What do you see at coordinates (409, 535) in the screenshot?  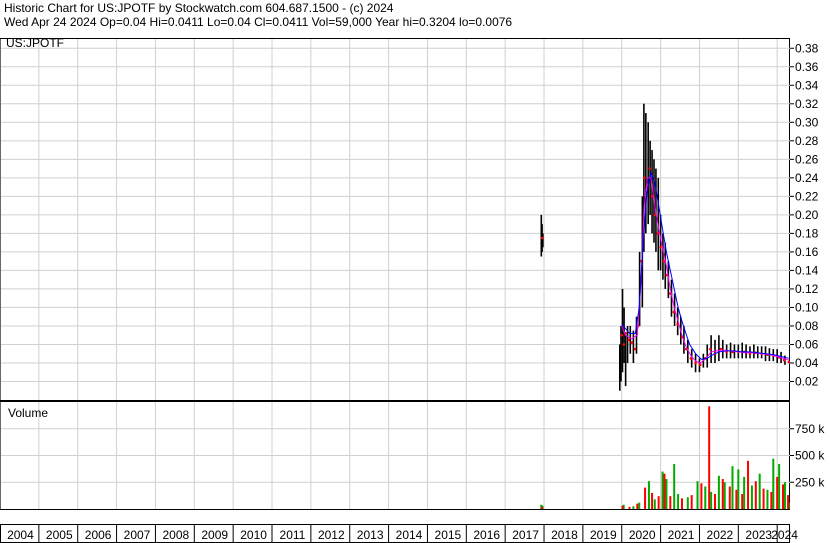 I see `x-tick-label: 2014` at bounding box center [409, 535].